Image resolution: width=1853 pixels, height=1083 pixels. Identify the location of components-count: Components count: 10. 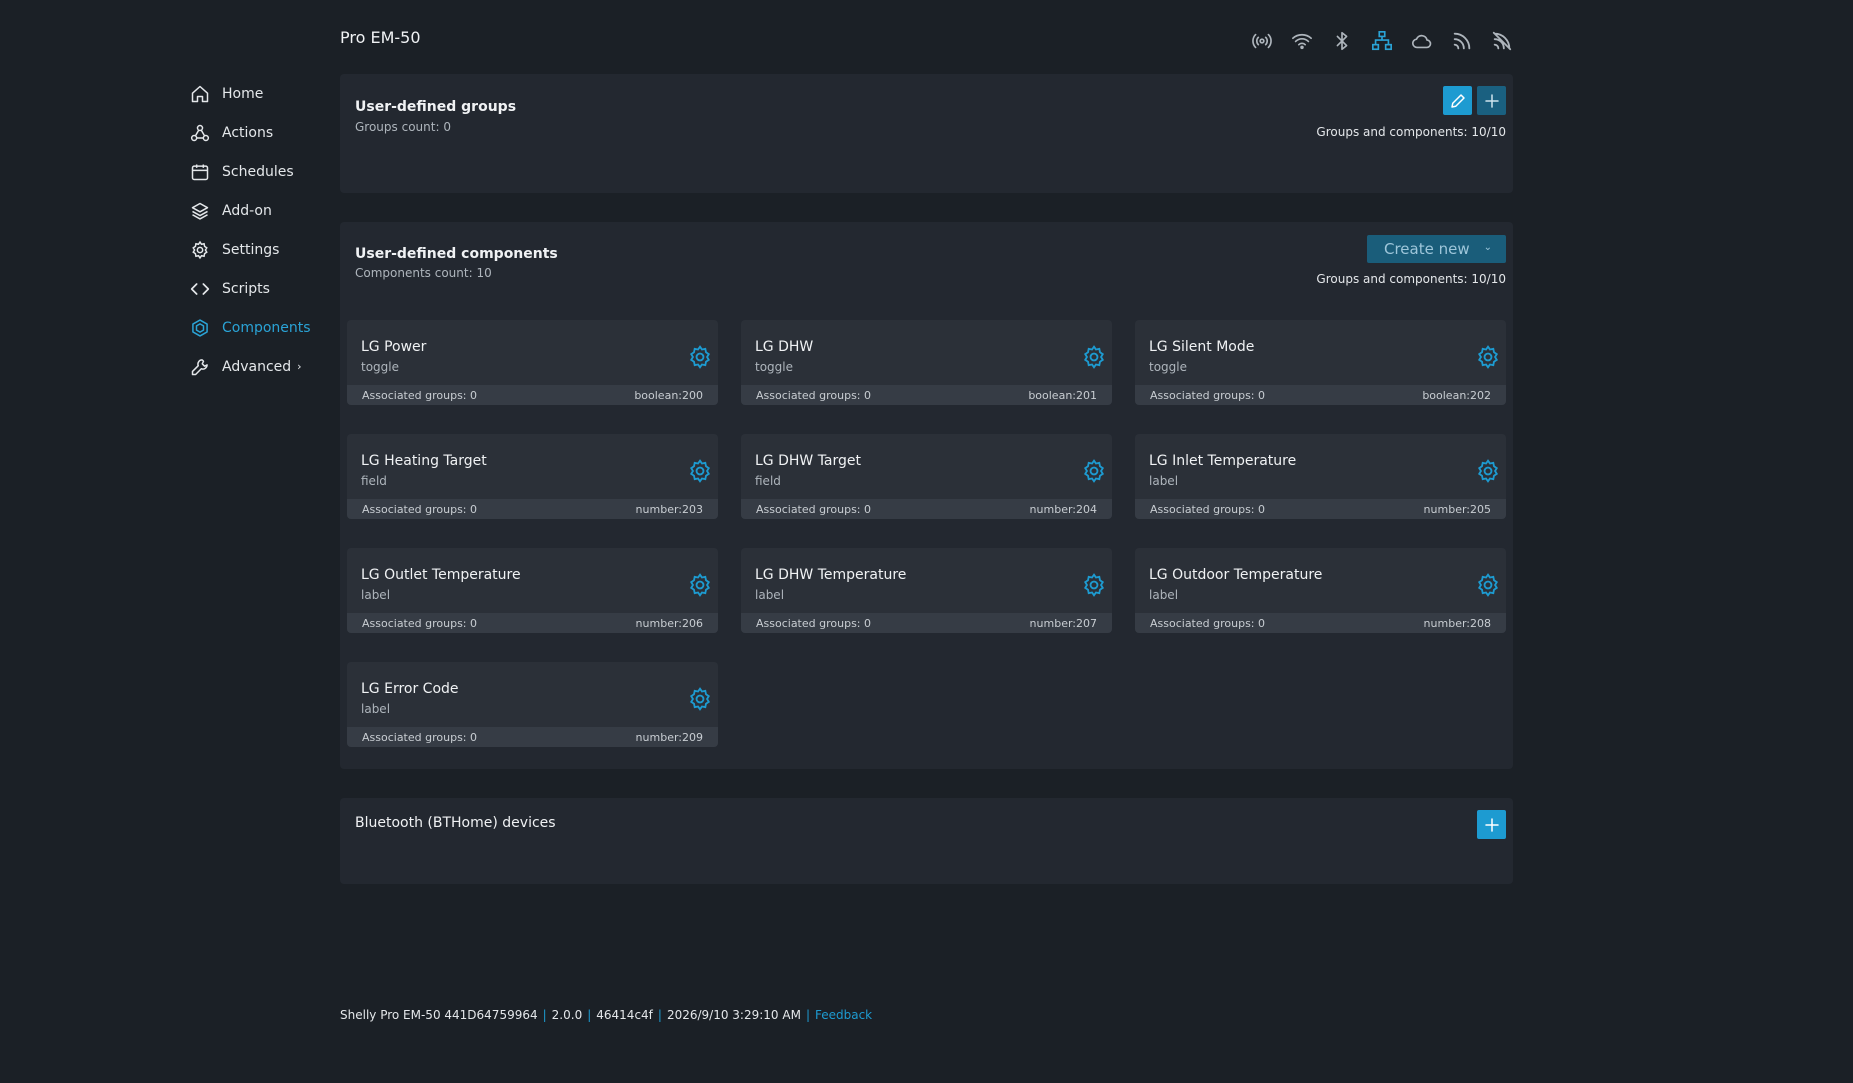
(423, 273).